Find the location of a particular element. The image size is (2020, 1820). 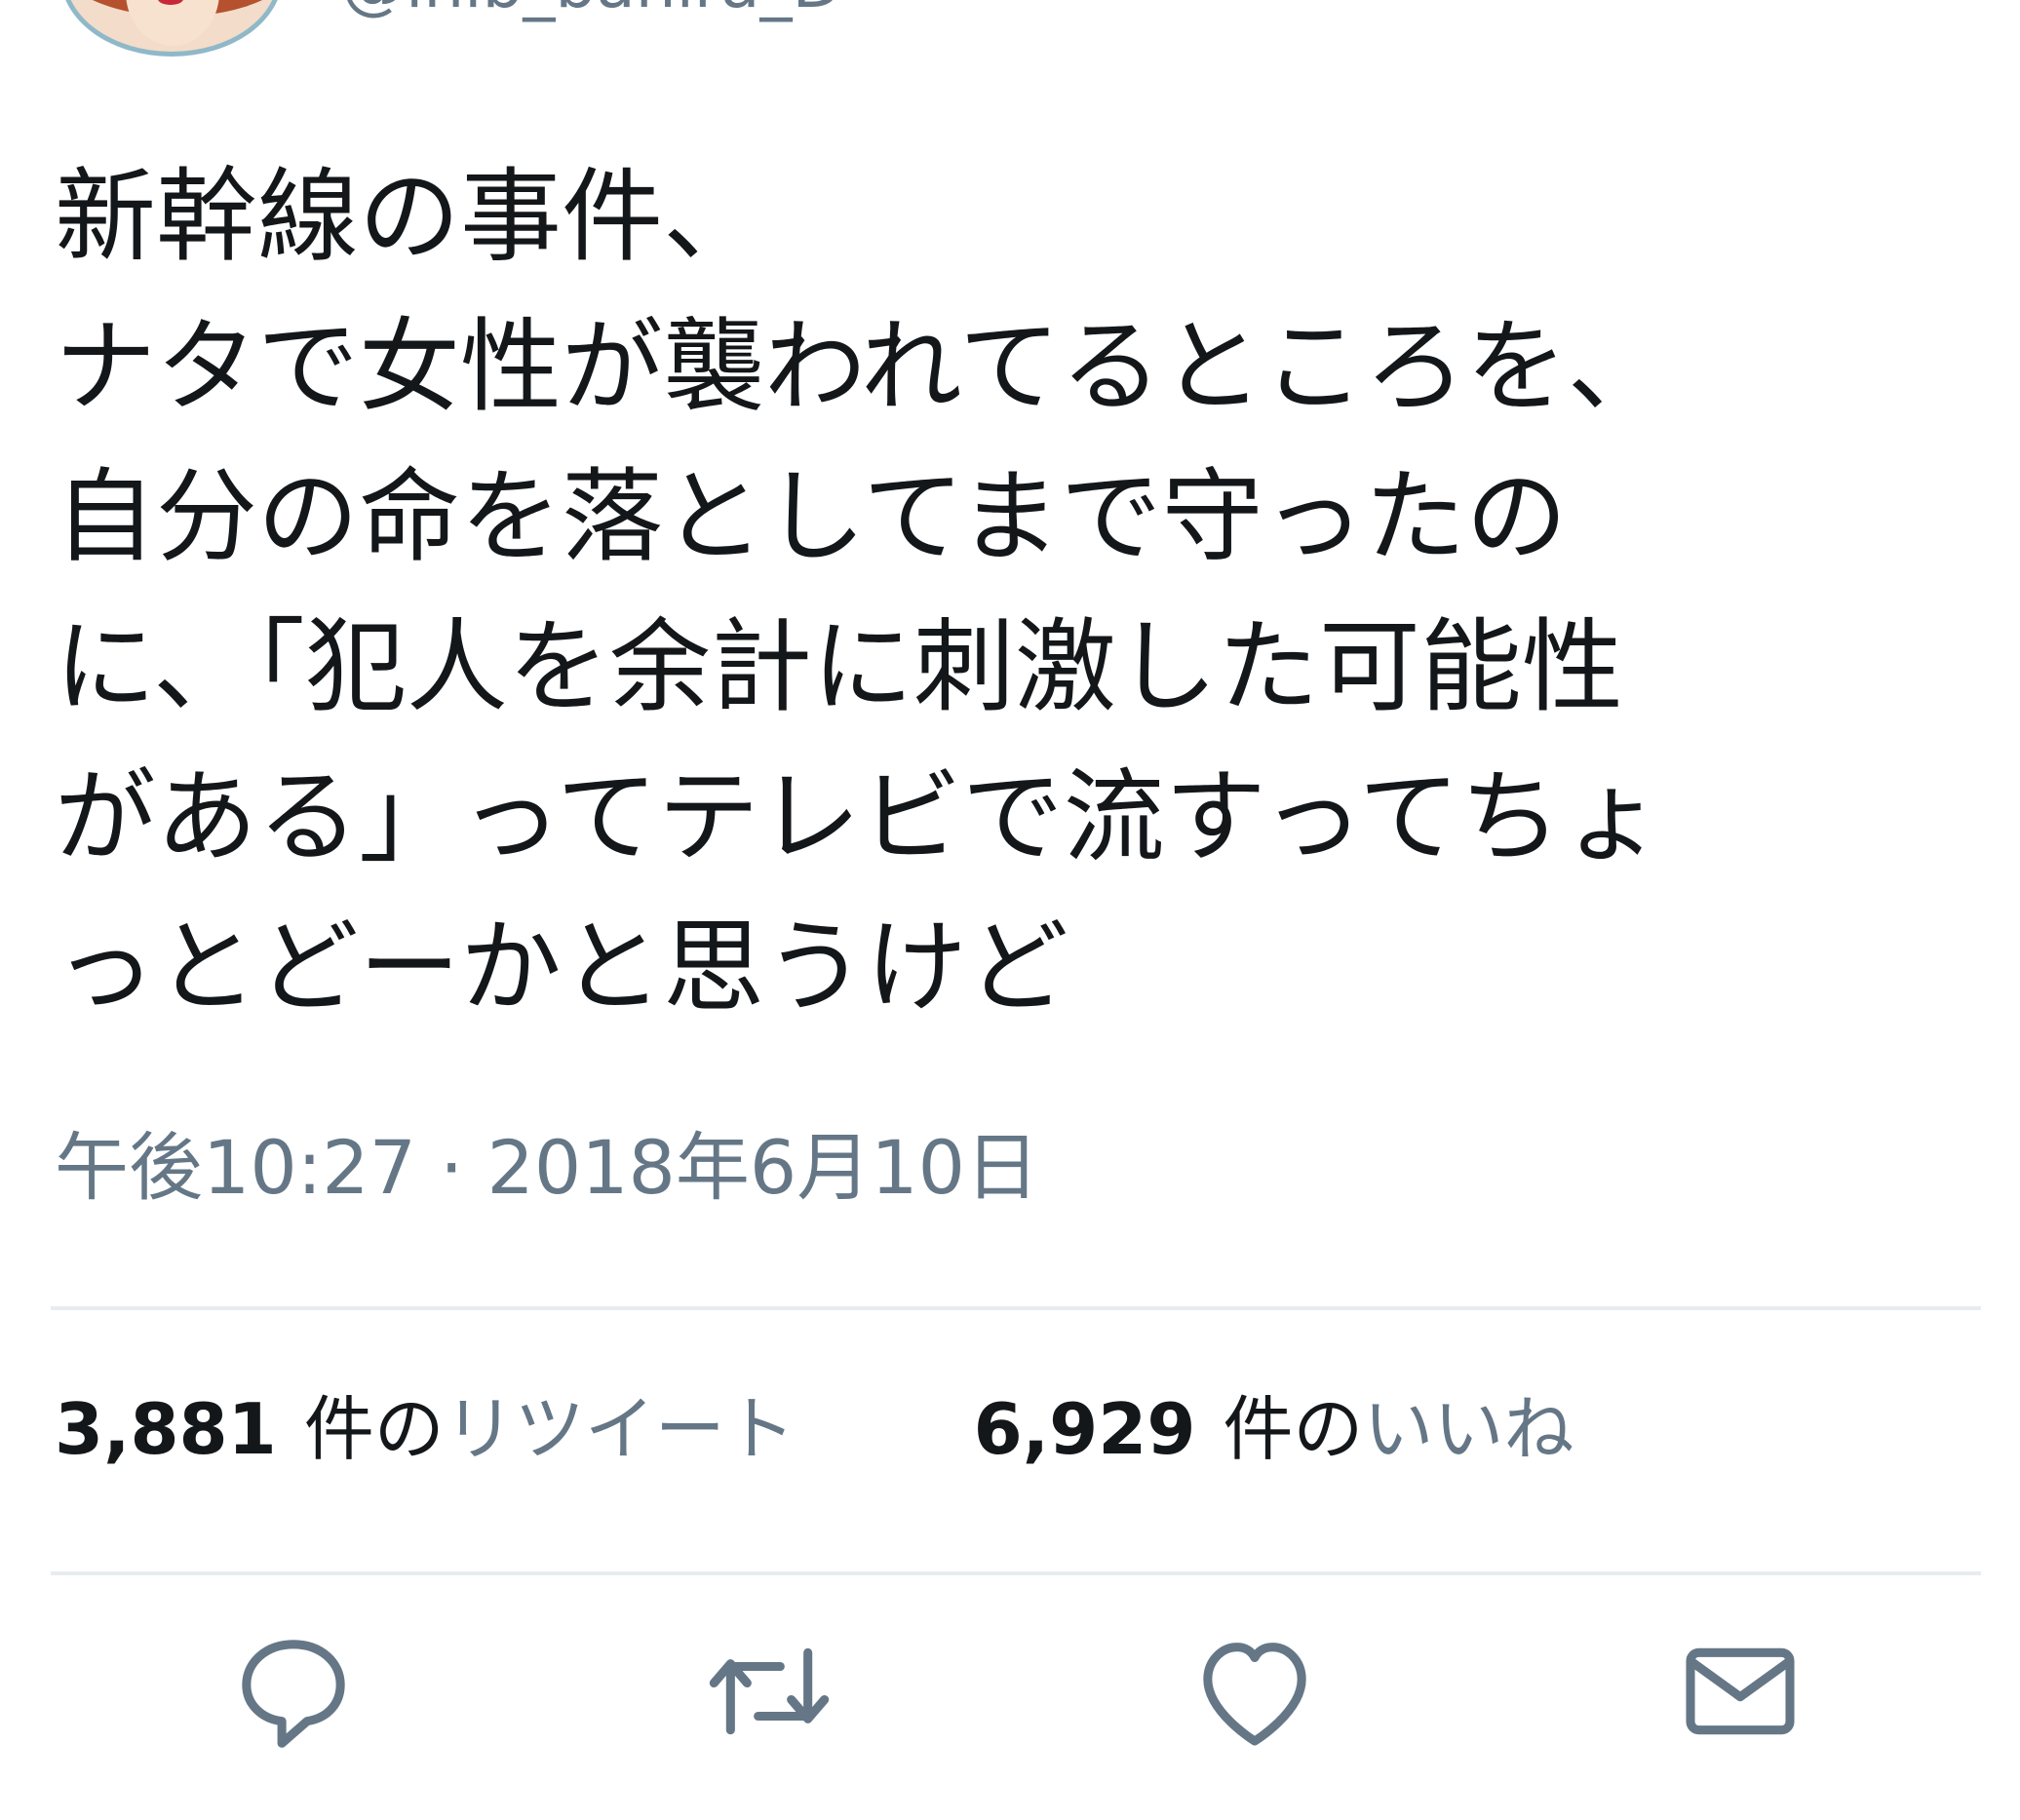

retweet-button is located at coordinates (769, 1691).